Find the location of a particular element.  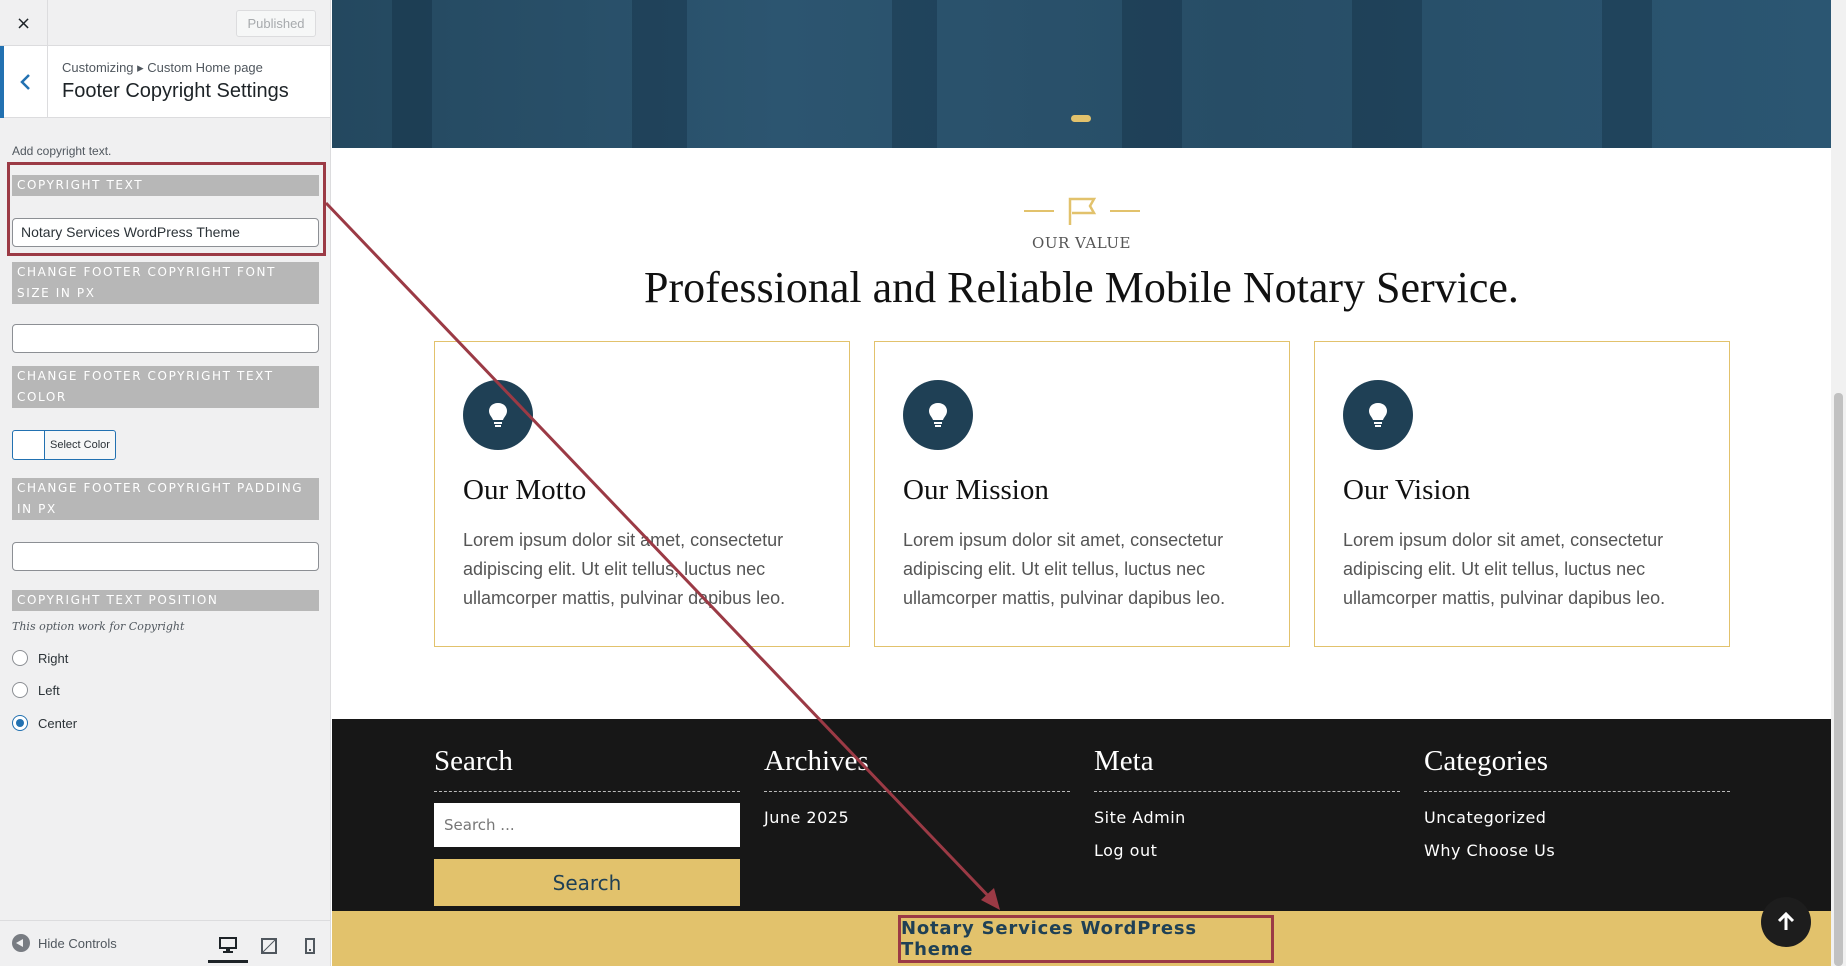

category-link: Uncategorized is located at coordinates (1485, 817).